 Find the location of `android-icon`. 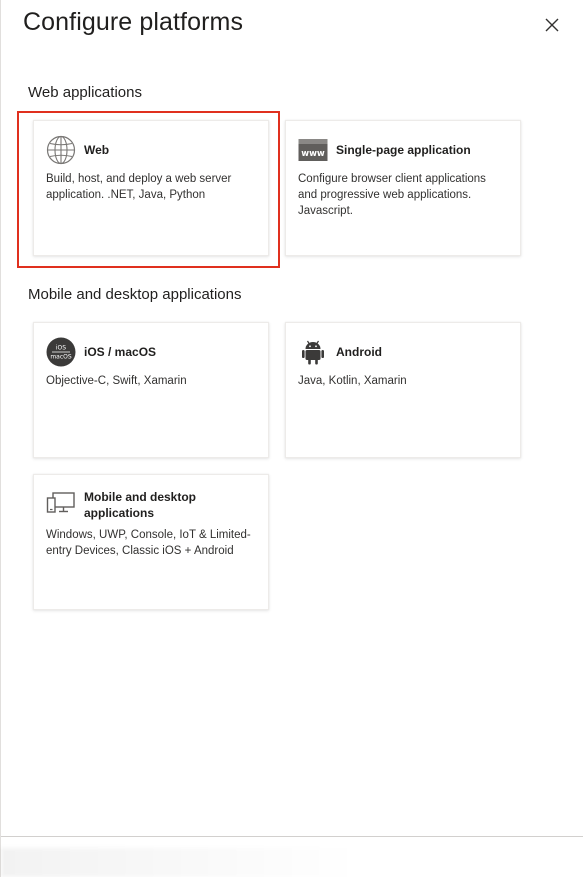

android-icon is located at coordinates (313, 352).